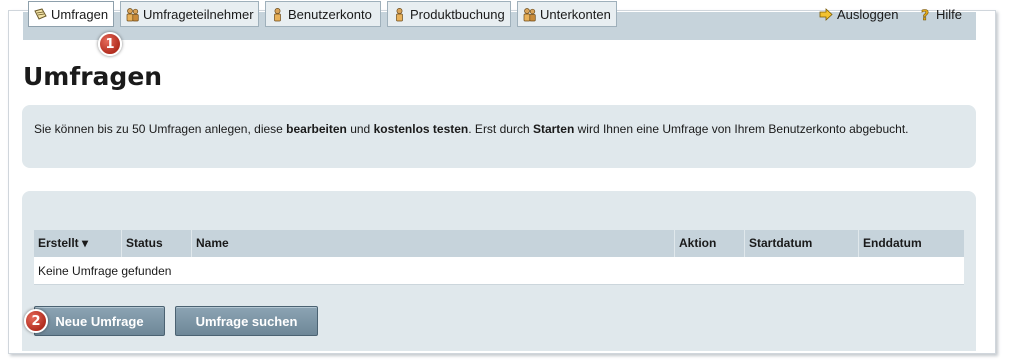 The width and height of the screenshot is (1014, 364). I want to click on info-text-bold: bearbeiten, so click(316, 129).